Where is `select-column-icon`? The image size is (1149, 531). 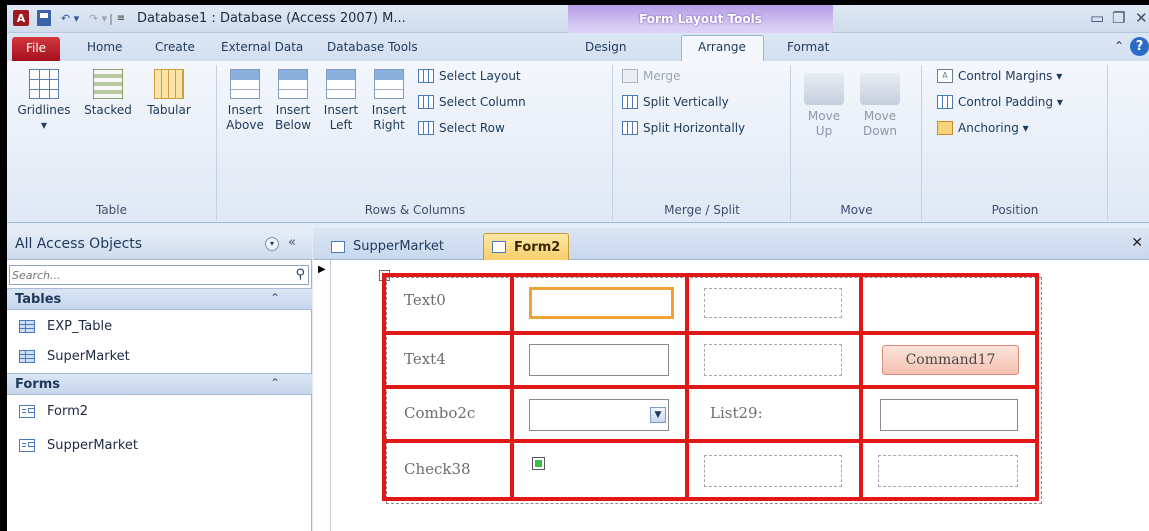 select-column-icon is located at coordinates (426, 102).